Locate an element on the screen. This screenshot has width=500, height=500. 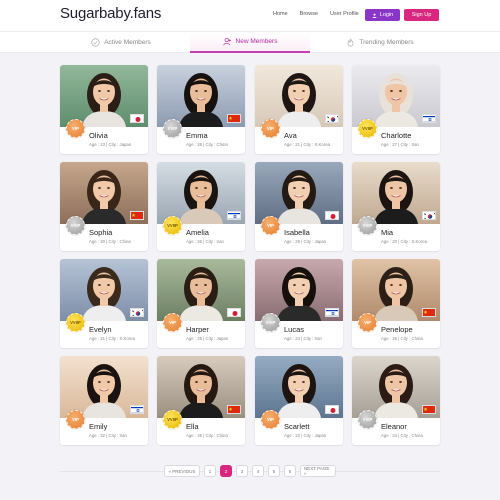
add-user-icon is located at coordinates (226, 41).